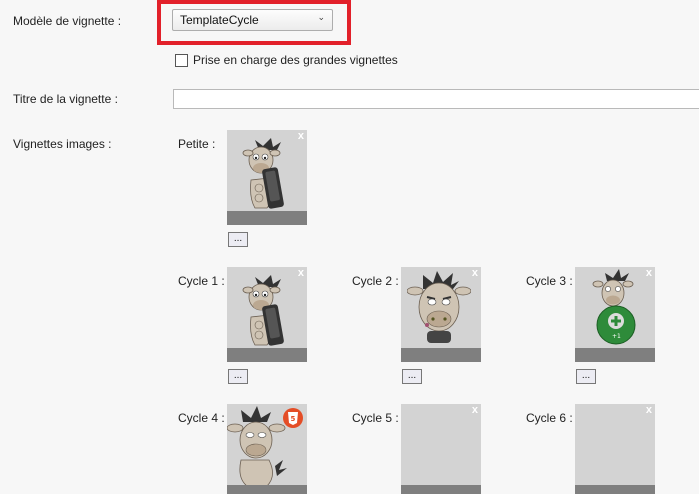 The image size is (699, 494). Describe the element at coordinates (293, 419) in the screenshot. I see `svg-text: 5` at that location.